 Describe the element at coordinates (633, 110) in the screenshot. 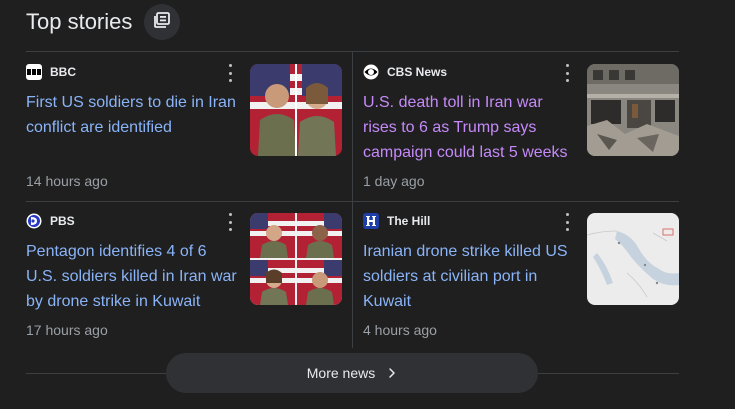

I see `damaged-building-thumbnail` at that location.